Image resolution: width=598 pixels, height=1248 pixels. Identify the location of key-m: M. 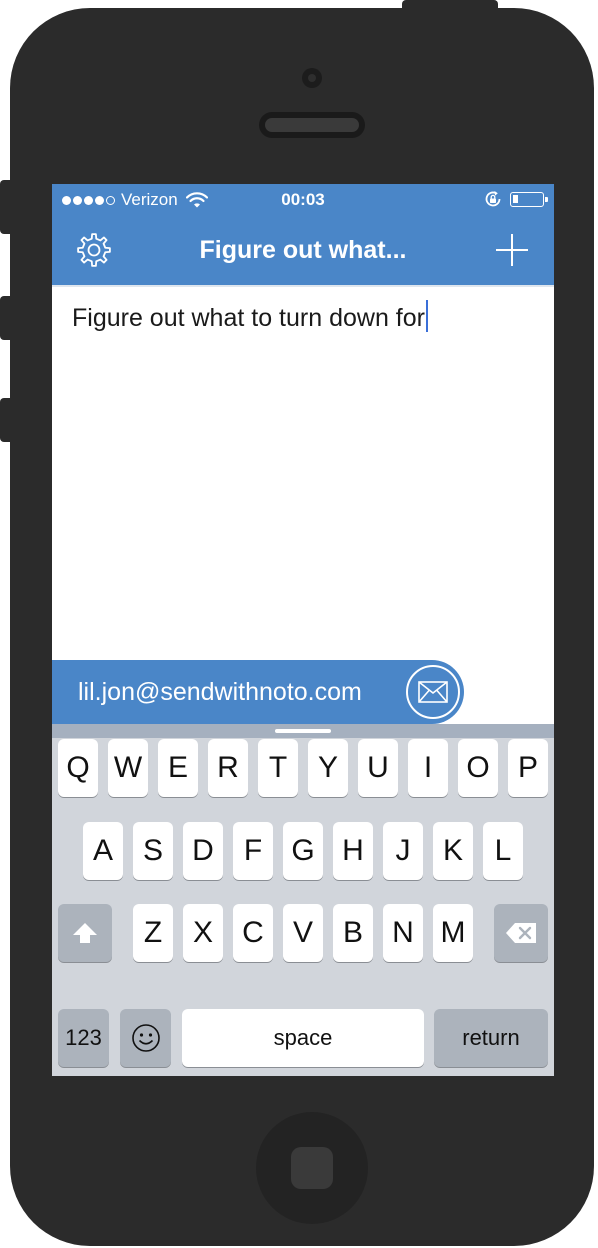
(453, 933).